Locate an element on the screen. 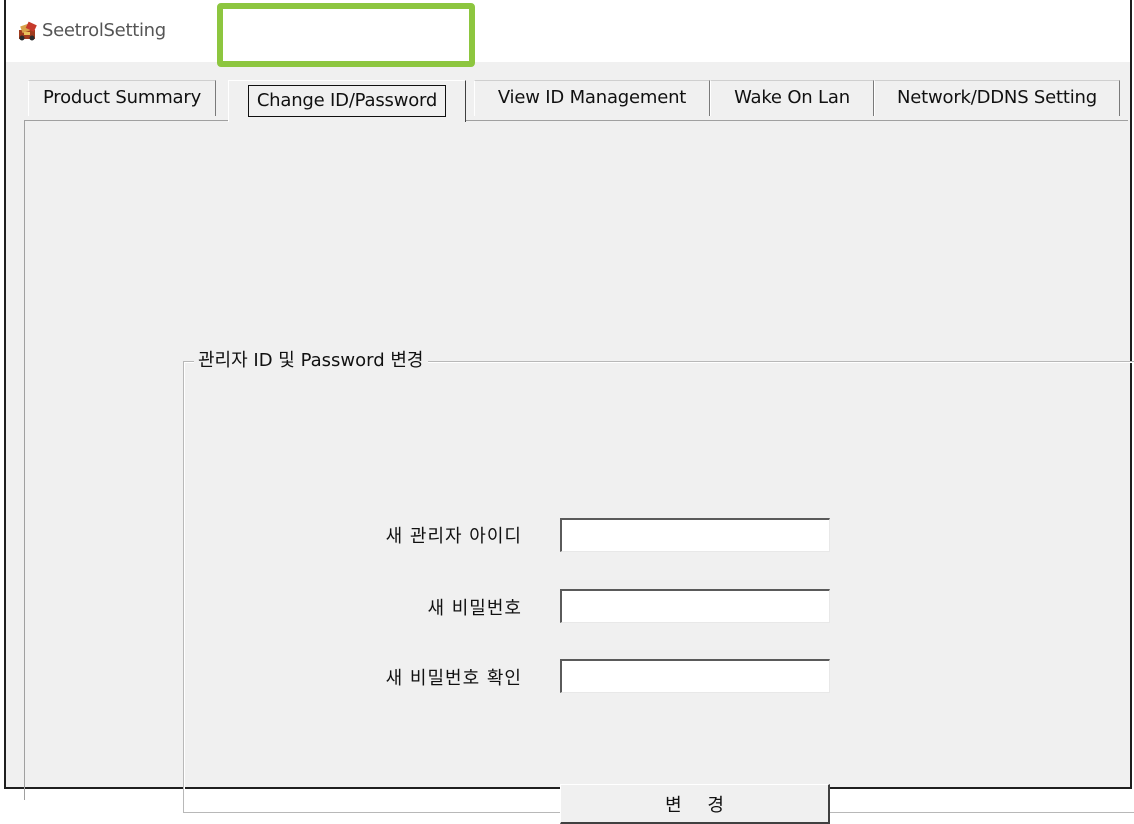 This screenshot has width=1134, height=824. highlight-box is located at coordinates (346, 35).